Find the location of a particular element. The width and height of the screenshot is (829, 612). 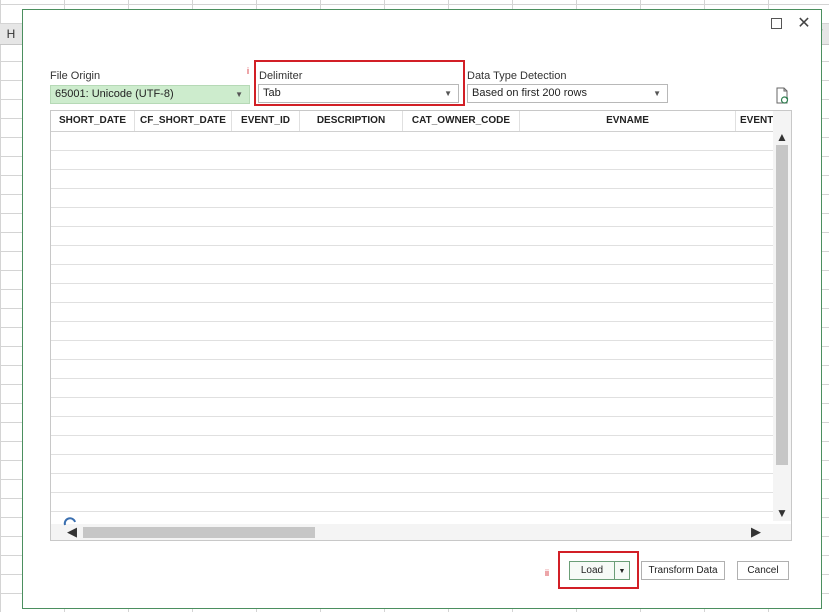

vertical-scrollbar: ▲ ▼ is located at coordinates (782, 316).